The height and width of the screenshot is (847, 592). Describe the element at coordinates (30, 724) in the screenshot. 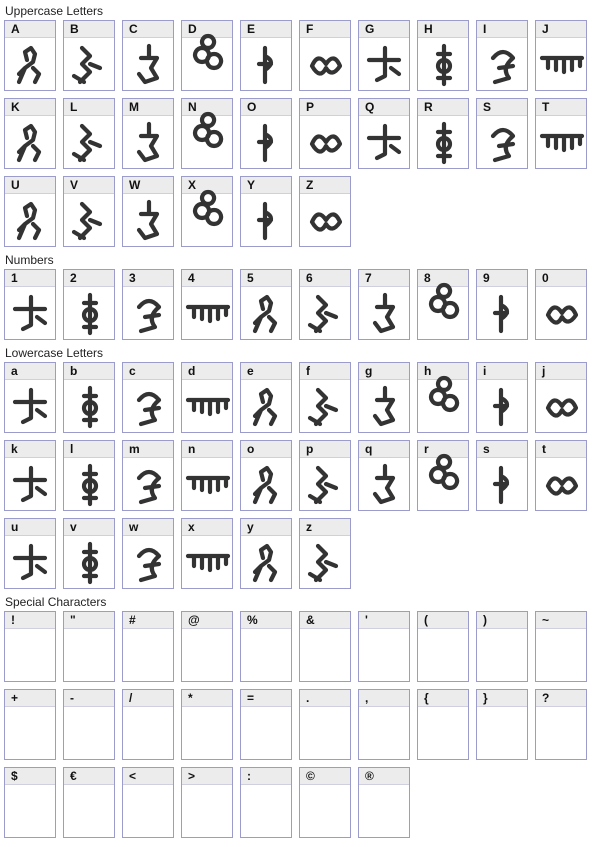

I see `glyph-cell-special_row2-0: +` at that location.